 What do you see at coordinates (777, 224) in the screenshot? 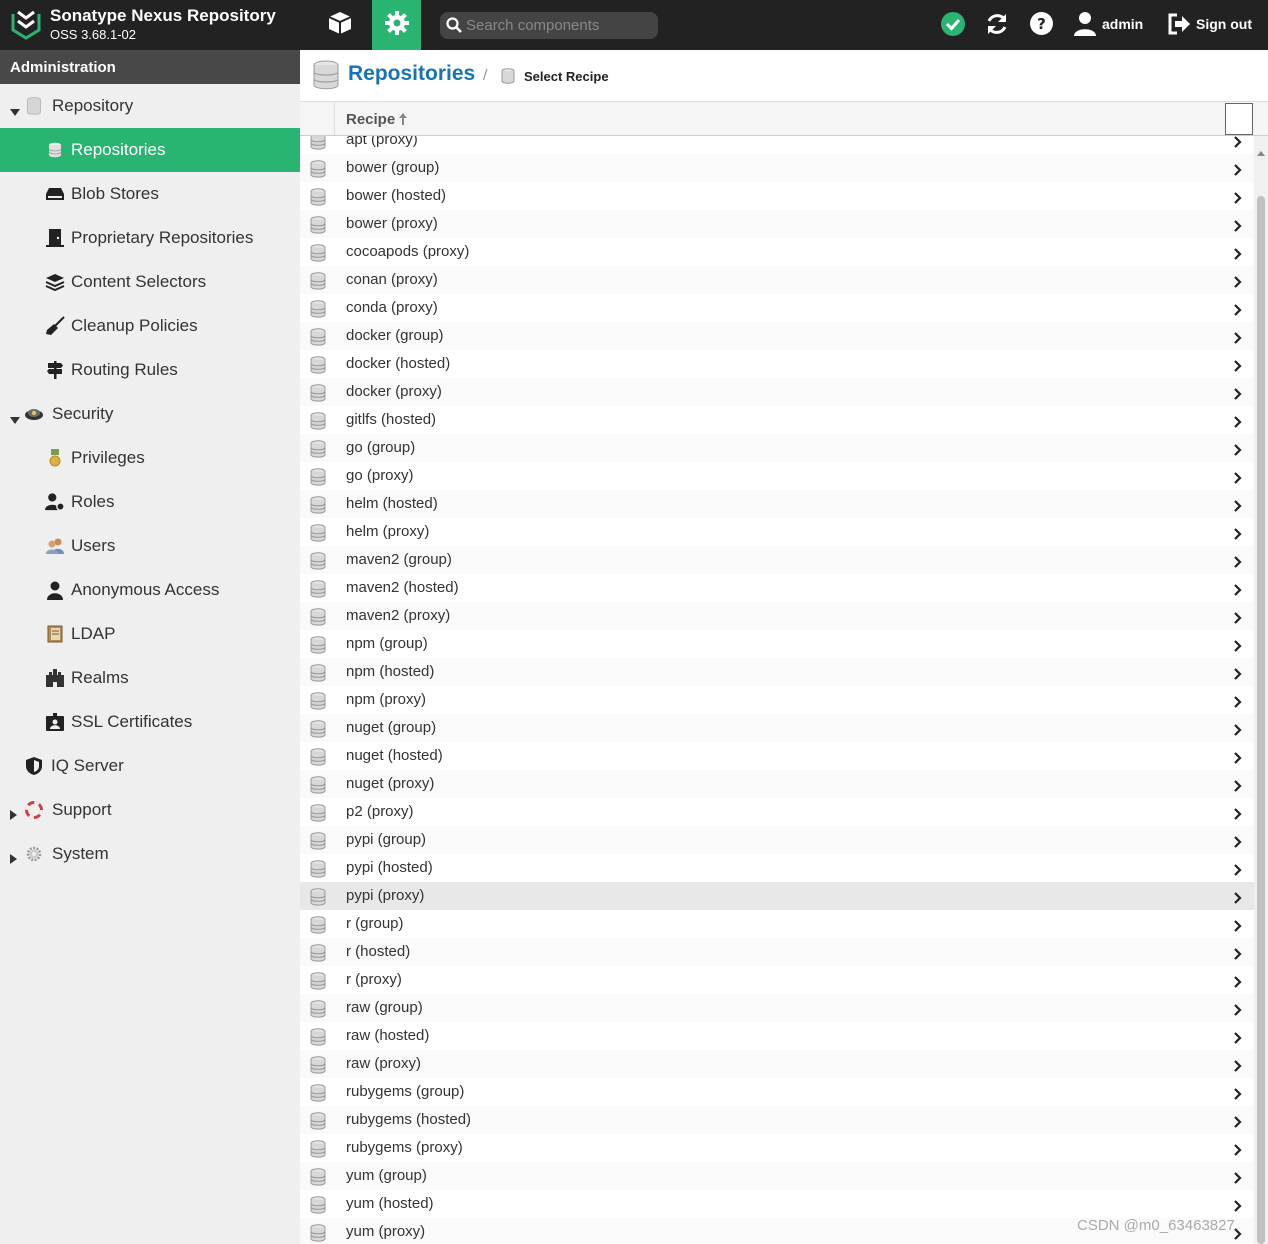
I see `recipe-row: bower (proxy)` at bounding box center [777, 224].